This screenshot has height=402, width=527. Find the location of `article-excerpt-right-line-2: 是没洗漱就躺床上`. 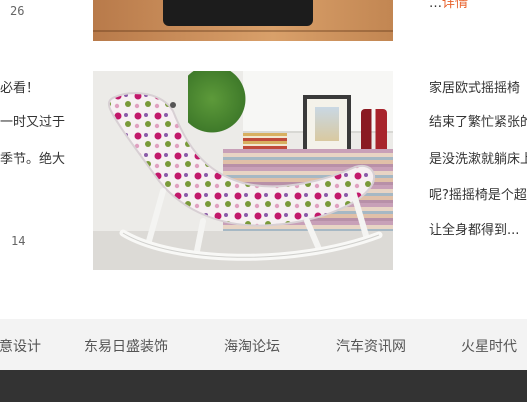

article-excerpt-right-line-2: 是没洗漱就躺床上 is located at coordinates (478, 159).